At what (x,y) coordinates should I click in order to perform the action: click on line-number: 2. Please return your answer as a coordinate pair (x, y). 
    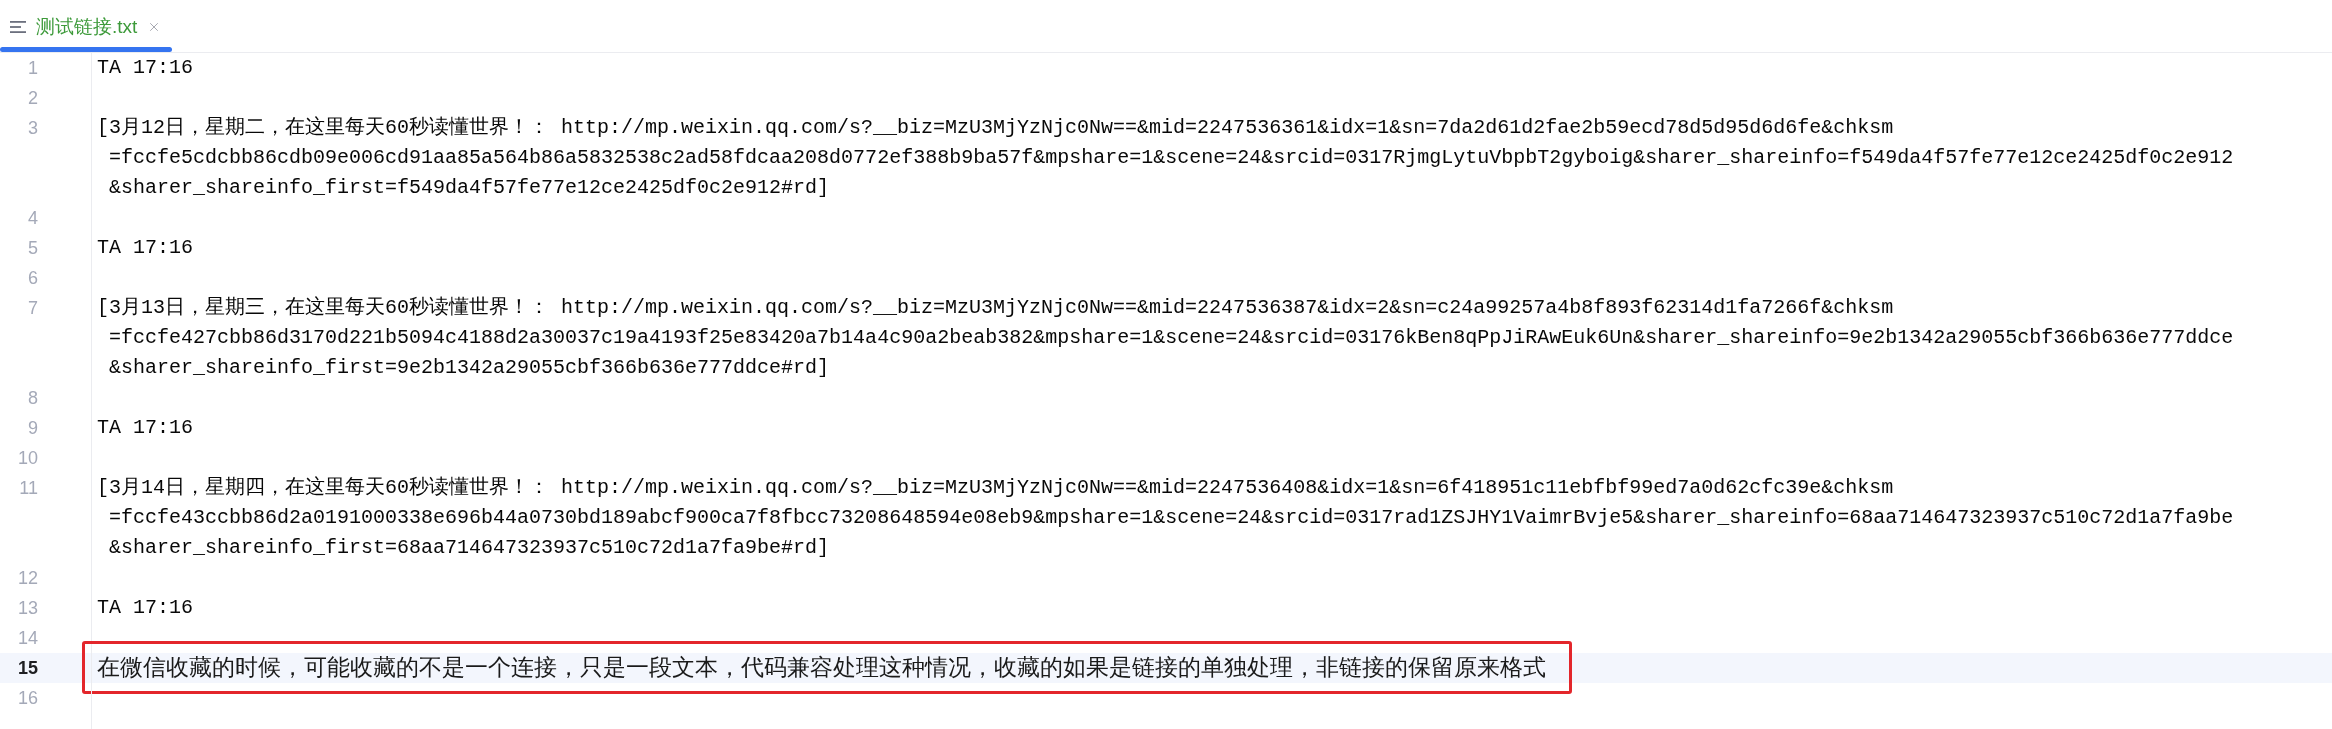
    Looking at the image, I should click on (32, 98).